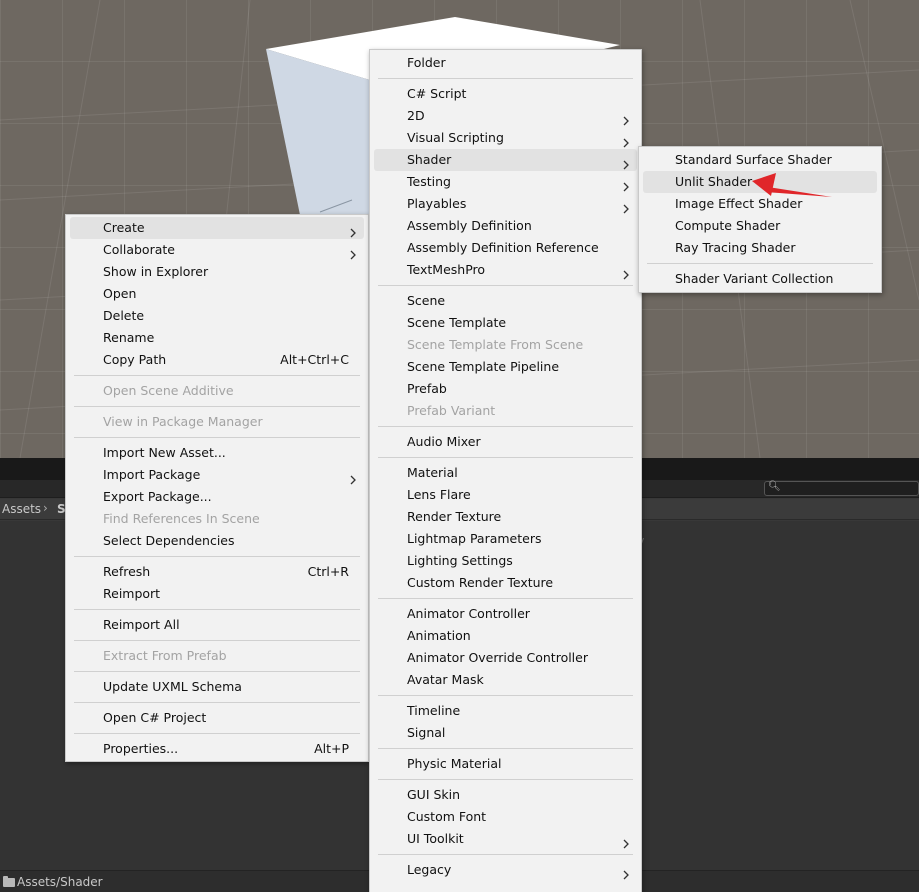 This screenshot has width=919, height=892. Describe the element at coordinates (792, 185) in the screenshot. I see `annotation-arrow` at that location.